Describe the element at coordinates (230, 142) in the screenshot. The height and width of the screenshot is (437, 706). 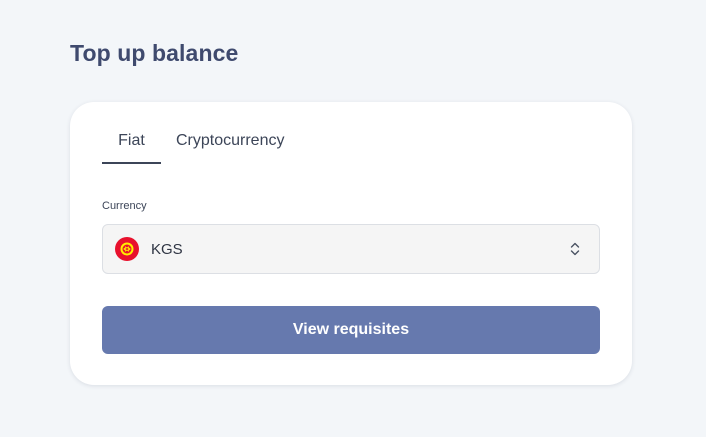
I see `tab-cryptocurrency: Cryptocurrency` at that location.